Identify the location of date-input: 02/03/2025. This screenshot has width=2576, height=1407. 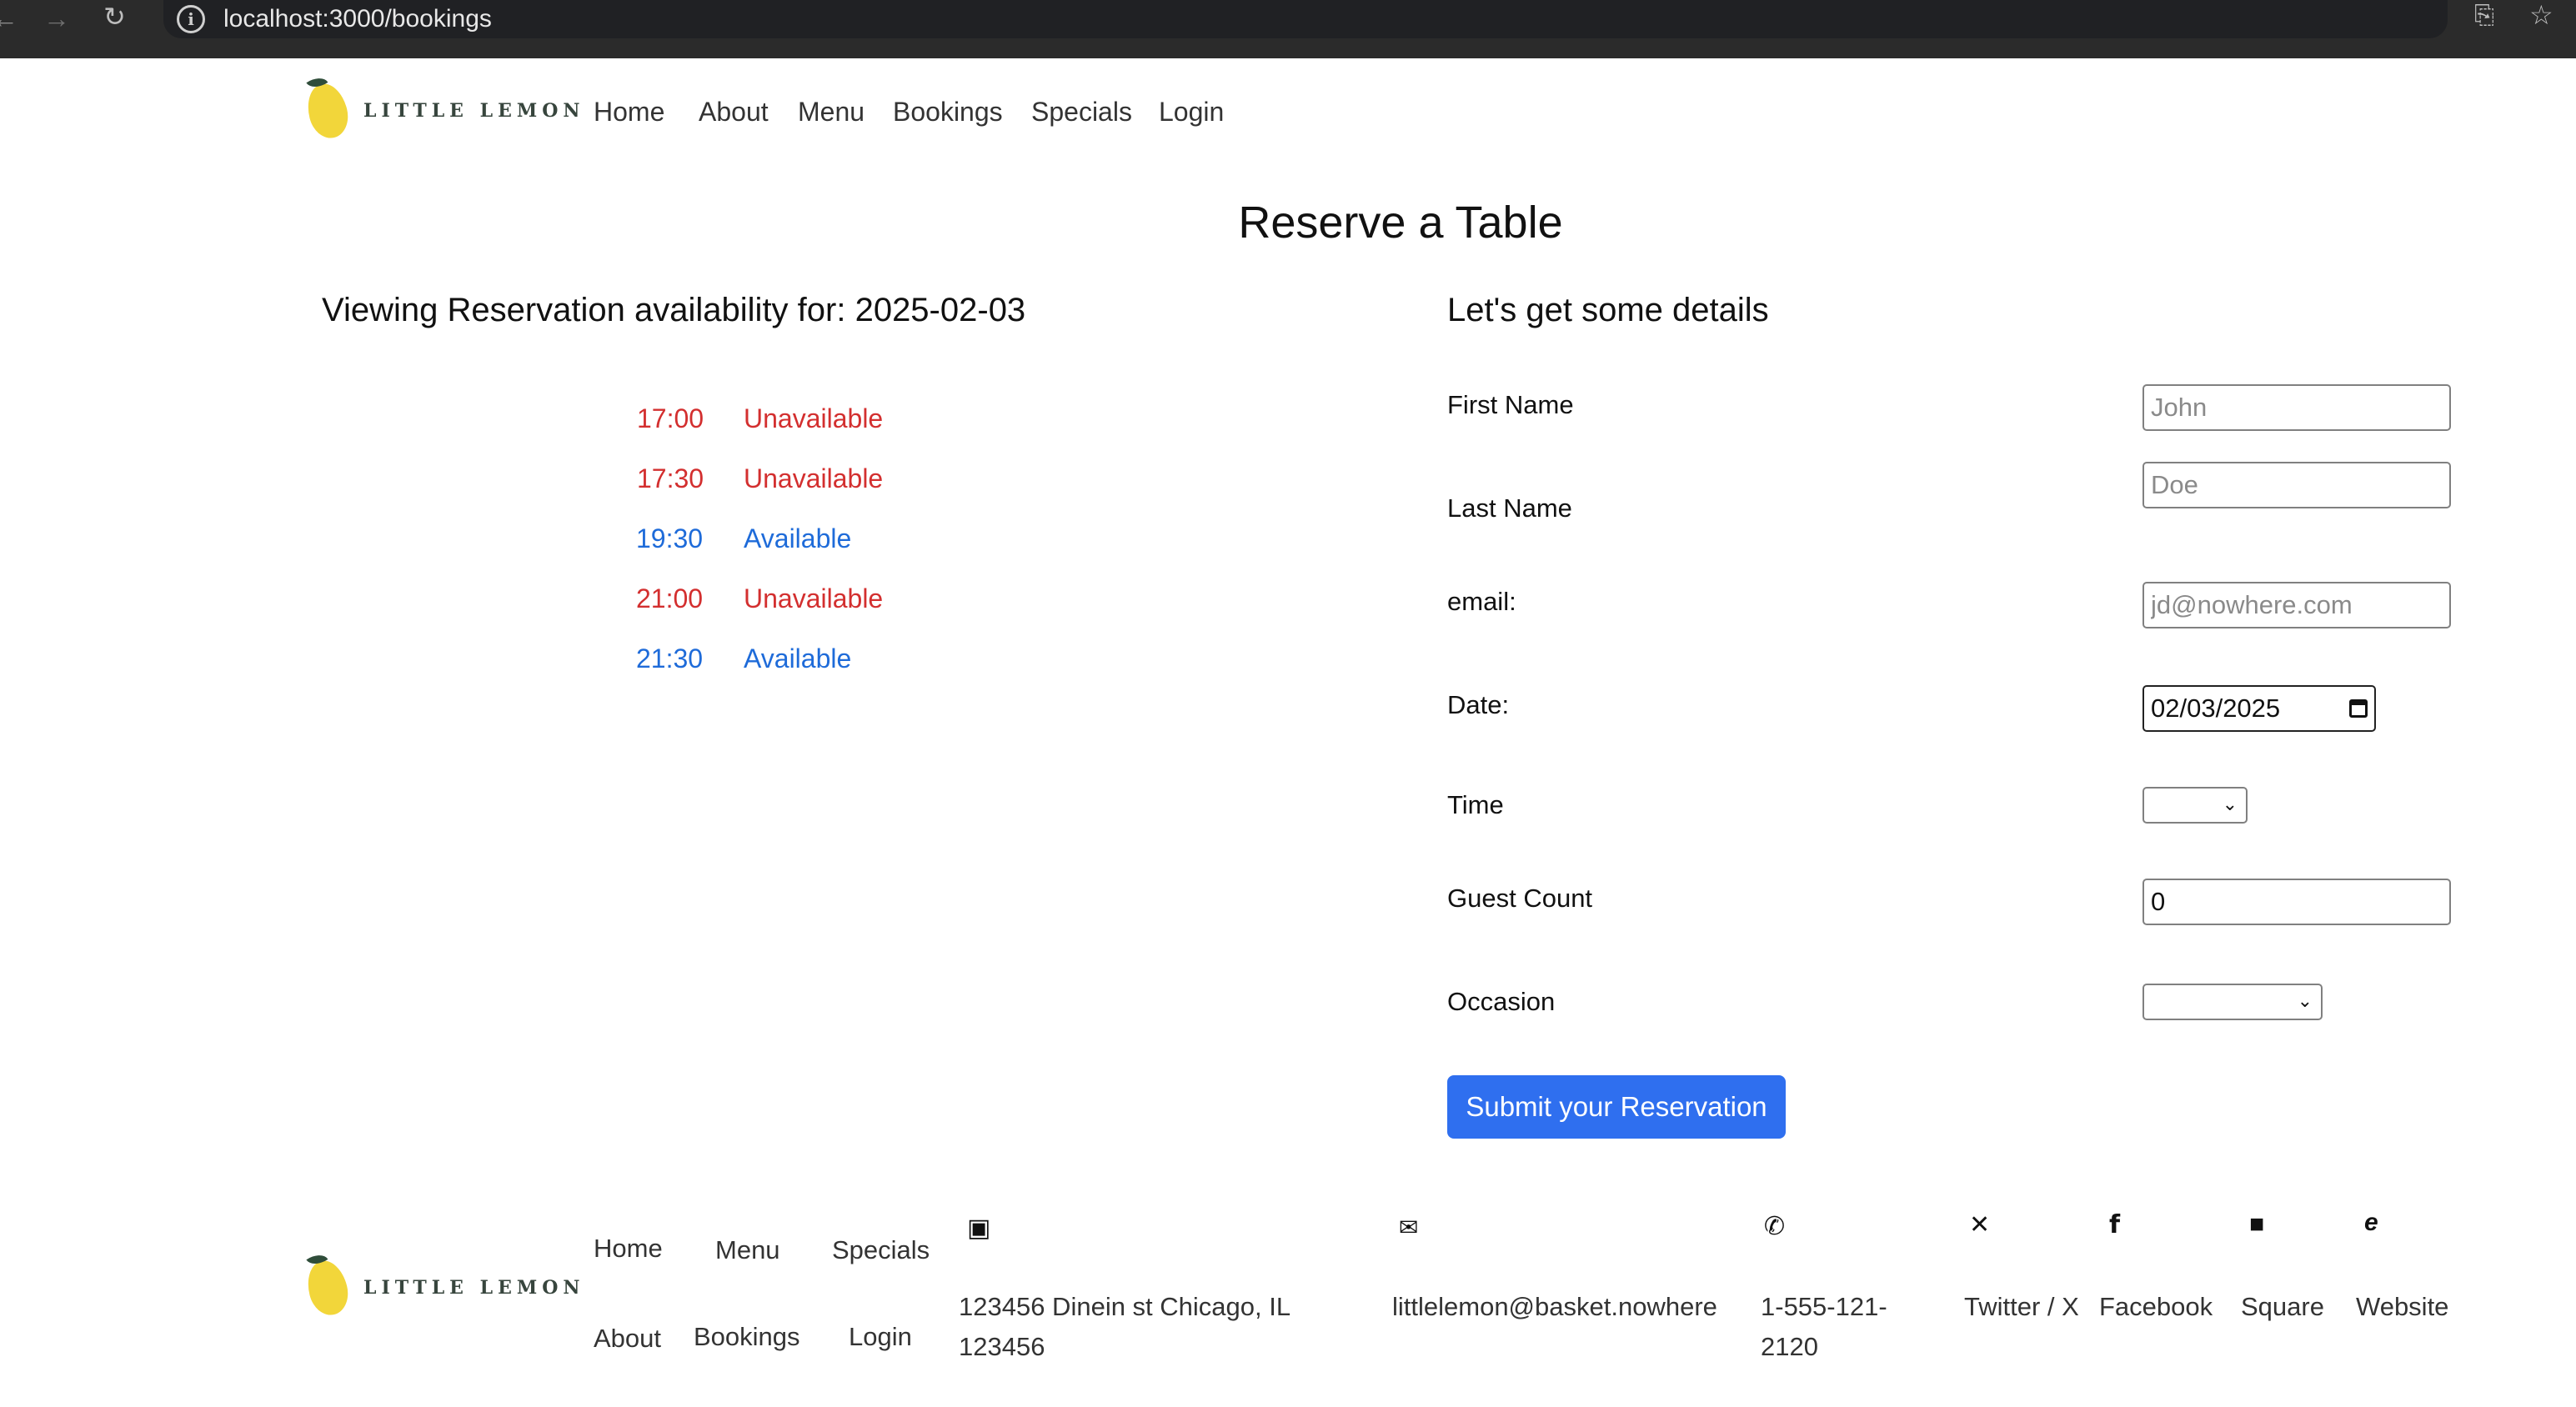
(2259, 708).